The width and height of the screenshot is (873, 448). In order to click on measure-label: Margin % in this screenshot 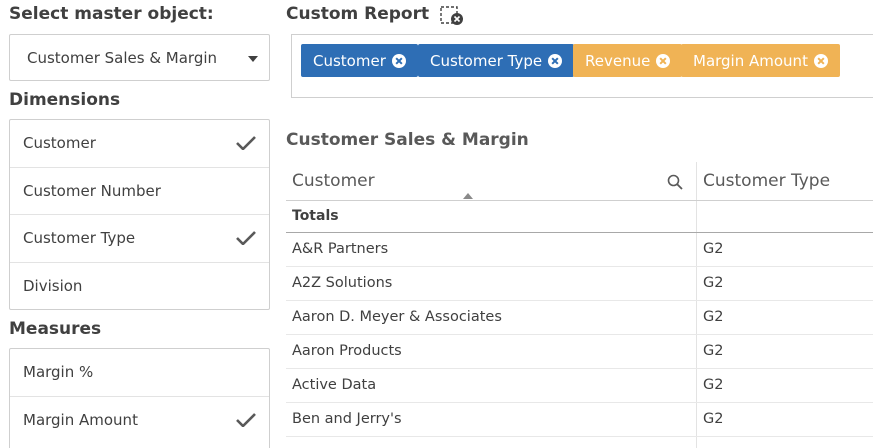, I will do `click(58, 372)`.